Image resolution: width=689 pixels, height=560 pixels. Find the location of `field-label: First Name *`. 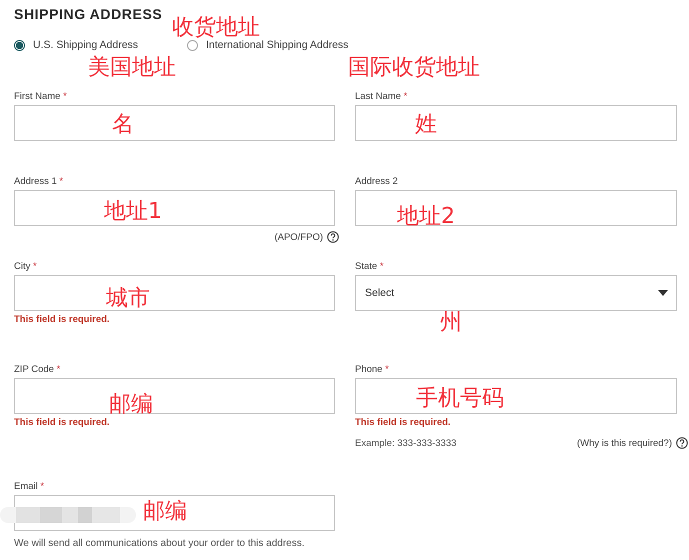

field-label: First Name * is located at coordinates (40, 97).